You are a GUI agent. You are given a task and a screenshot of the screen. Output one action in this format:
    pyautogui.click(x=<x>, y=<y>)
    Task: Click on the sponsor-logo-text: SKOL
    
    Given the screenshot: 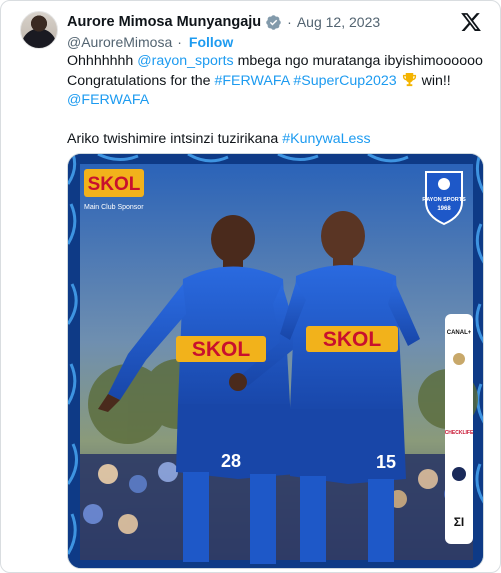 What is the action you would take?
    pyautogui.click(x=114, y=184)
    